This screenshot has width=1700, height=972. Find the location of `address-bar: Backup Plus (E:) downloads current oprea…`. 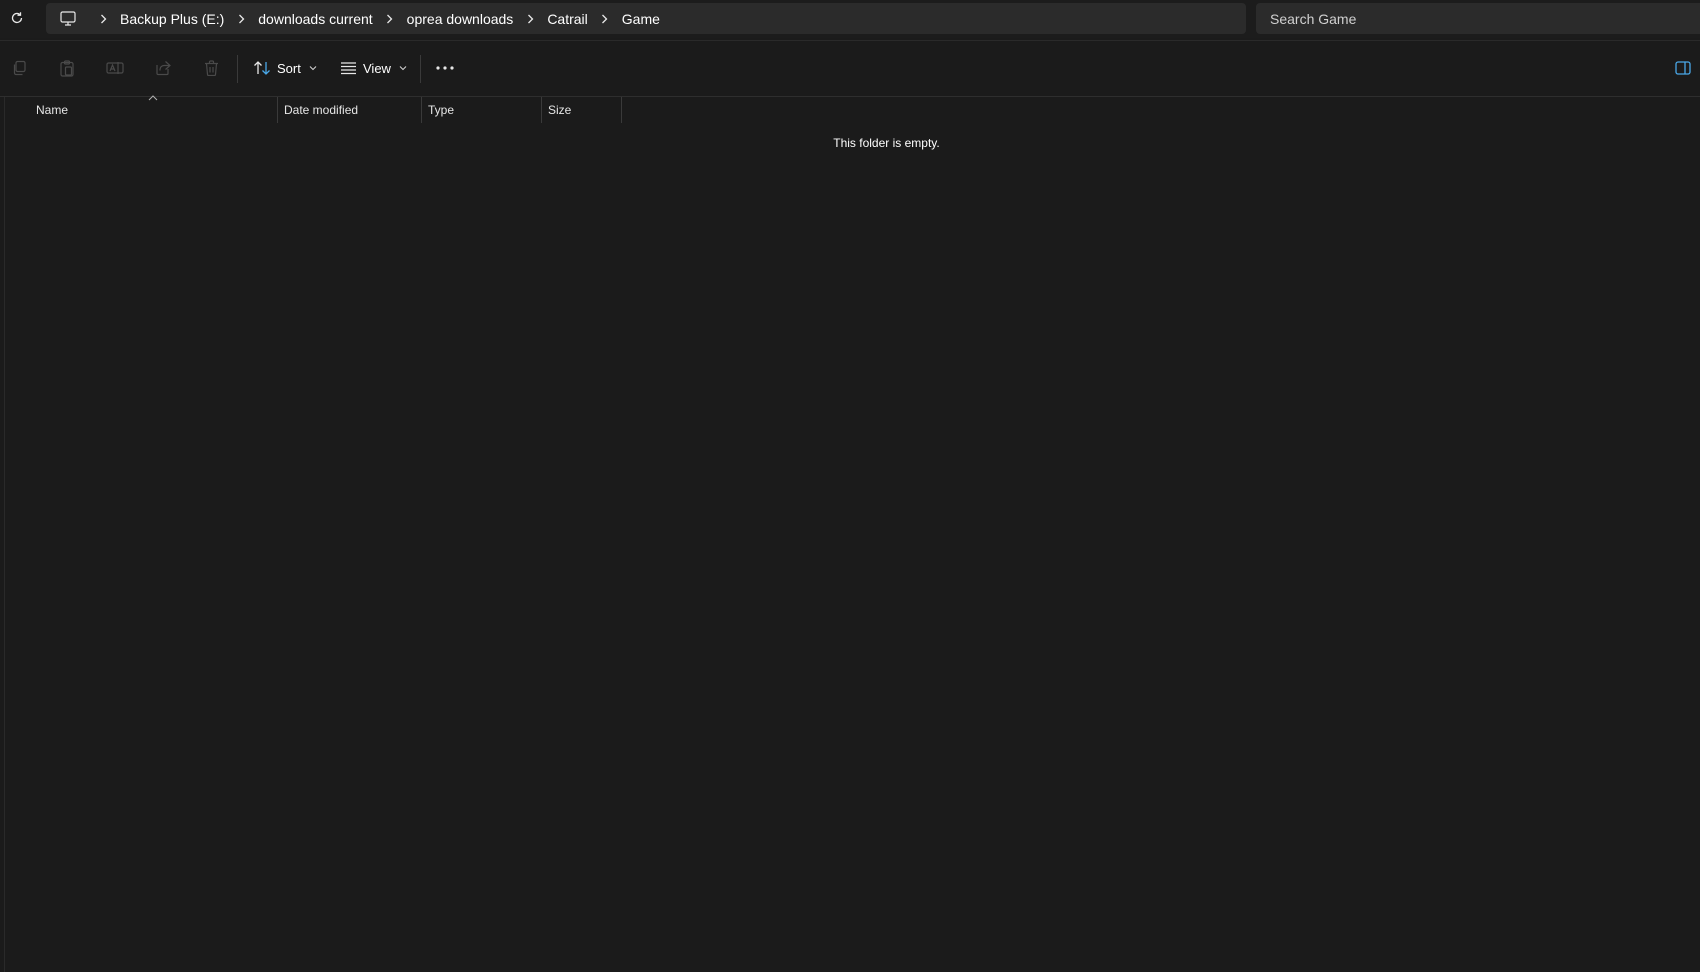

address-bar: Backup Plus (E:) downloads current oprea… is located at coordinates (646, 18).